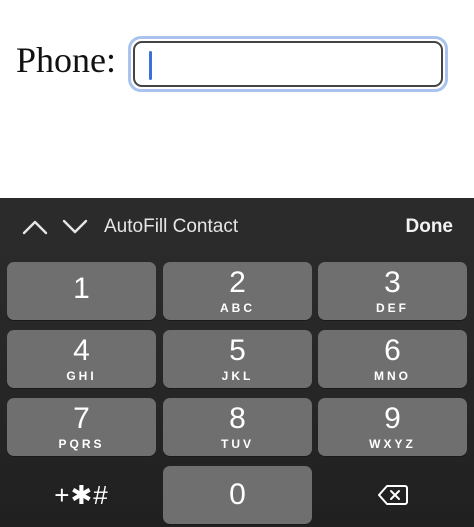  I want to click on key-1: 1, so click(81, 291).